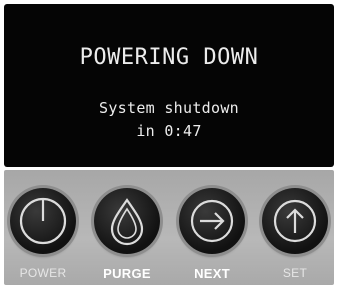  I want to click on purge-button, so click(127, 221).